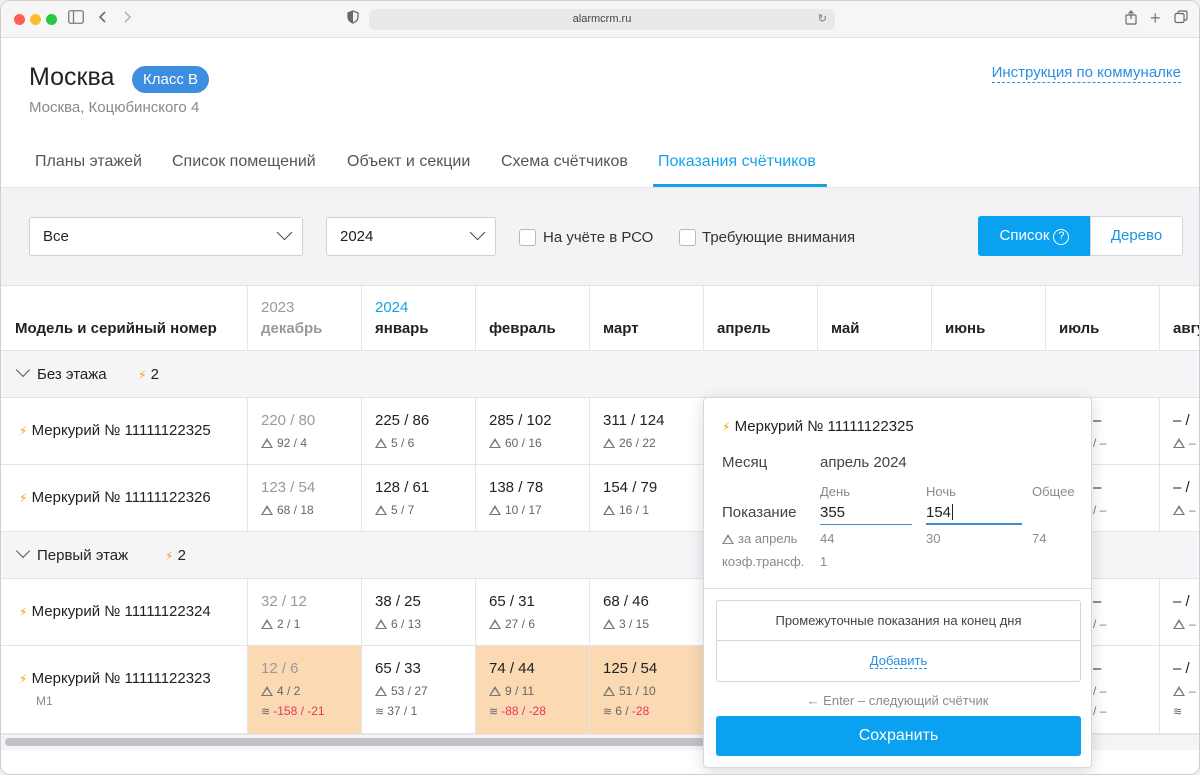  I want to click on forward-icon, so click(127, 19).